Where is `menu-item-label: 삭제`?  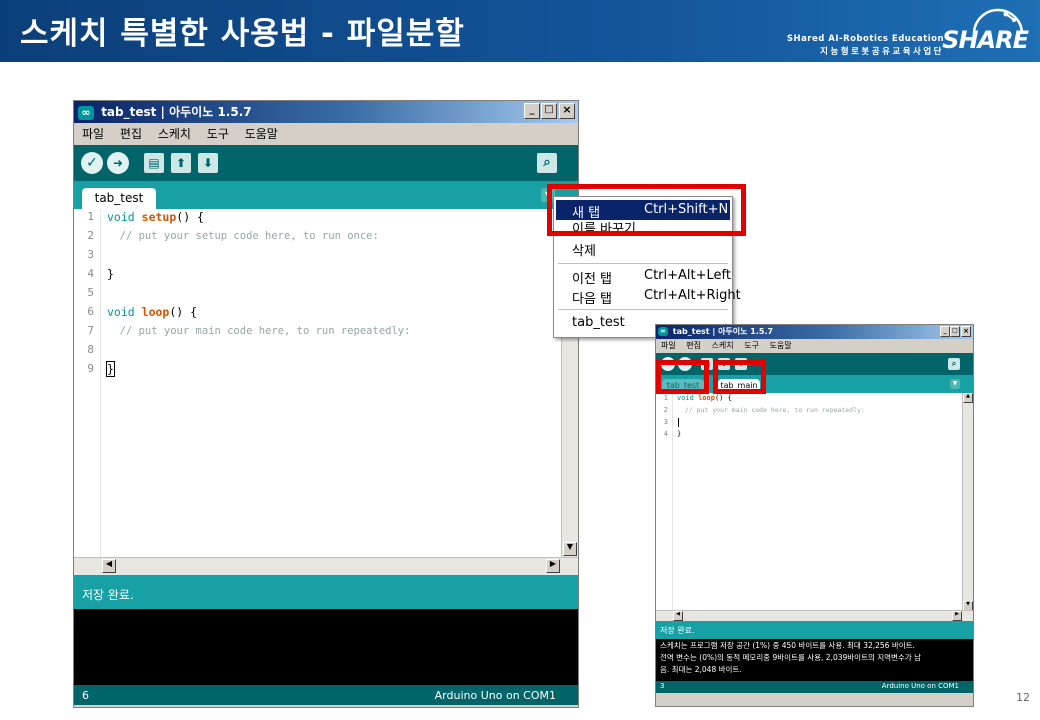 menu-item-label: 삭제 is located at coordinates (584, 251).